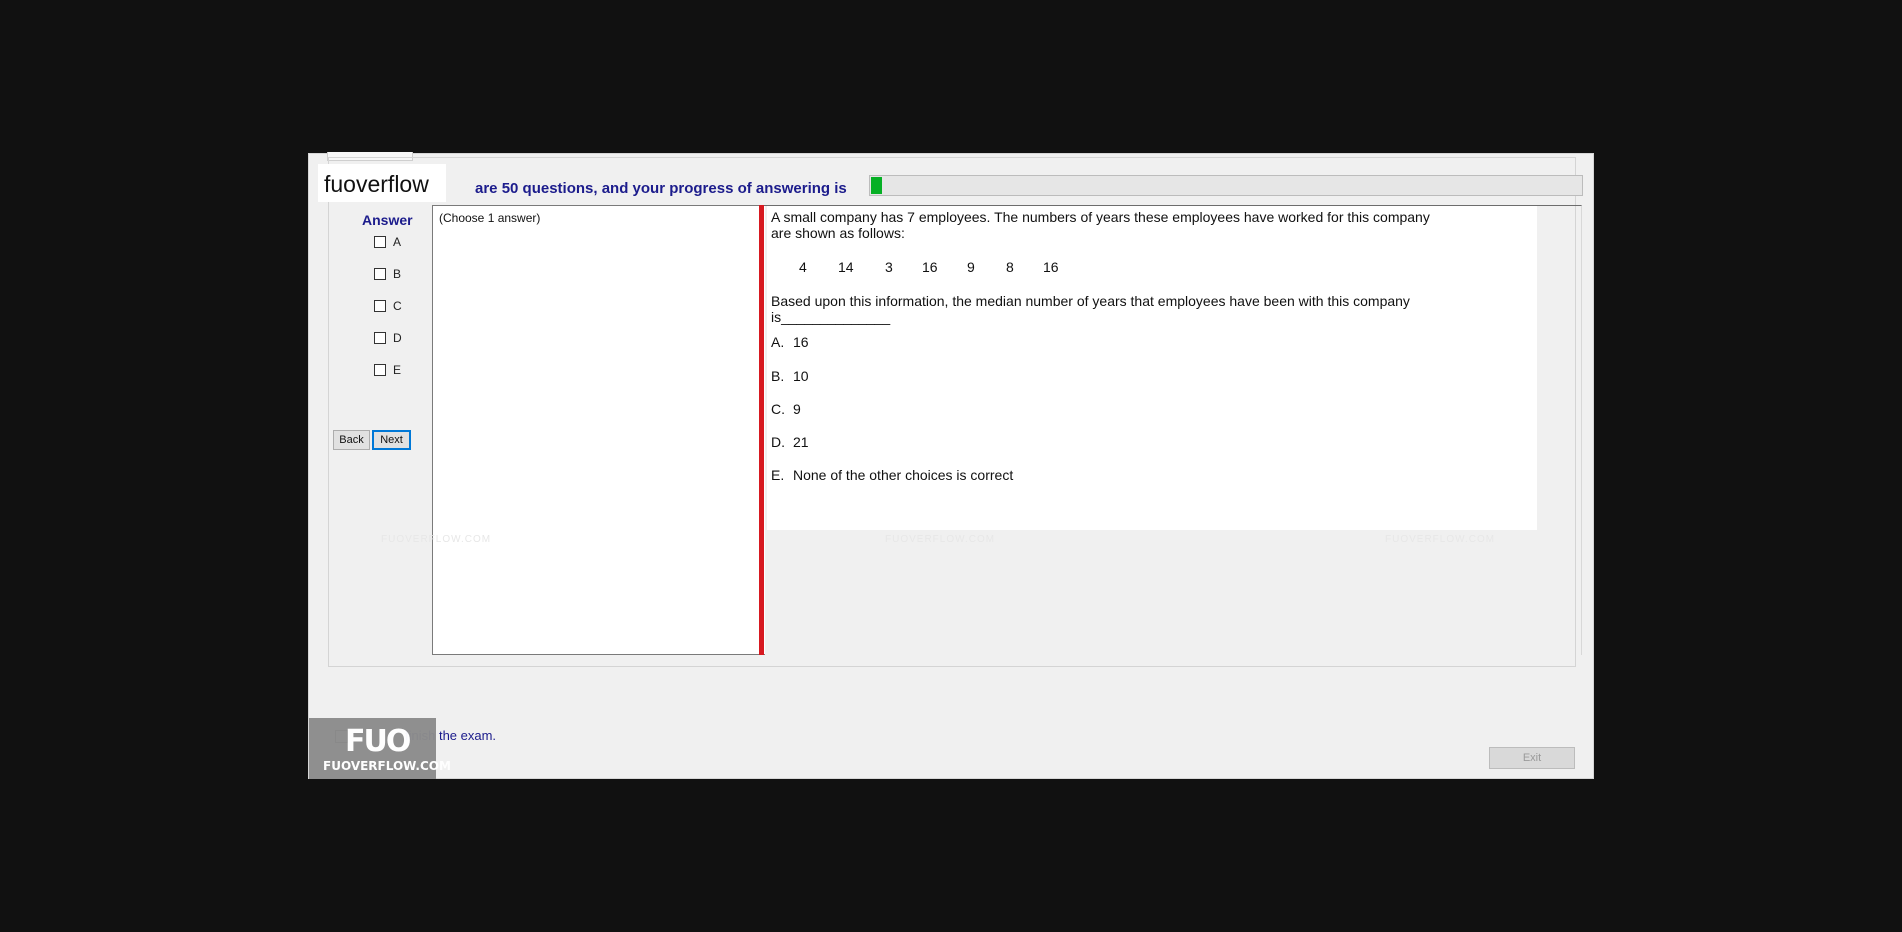 The height and width of the screenshot is (932, 1902). Describe the element at coordinates (387, 220) in the screenshot. I see `answer-title: Answer` at that location.